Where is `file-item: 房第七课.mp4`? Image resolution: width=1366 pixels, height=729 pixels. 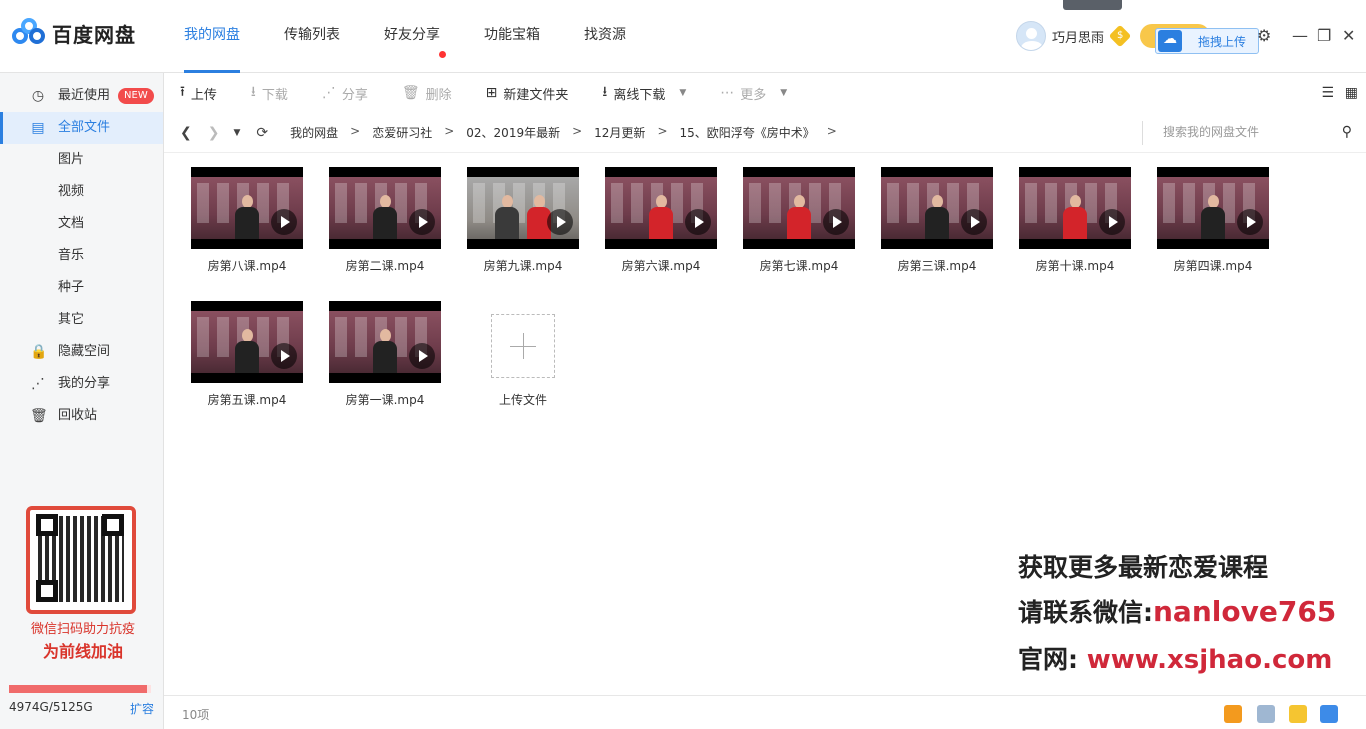 file-item: 房第七课.mp4 is located at coordinates (799, 222).